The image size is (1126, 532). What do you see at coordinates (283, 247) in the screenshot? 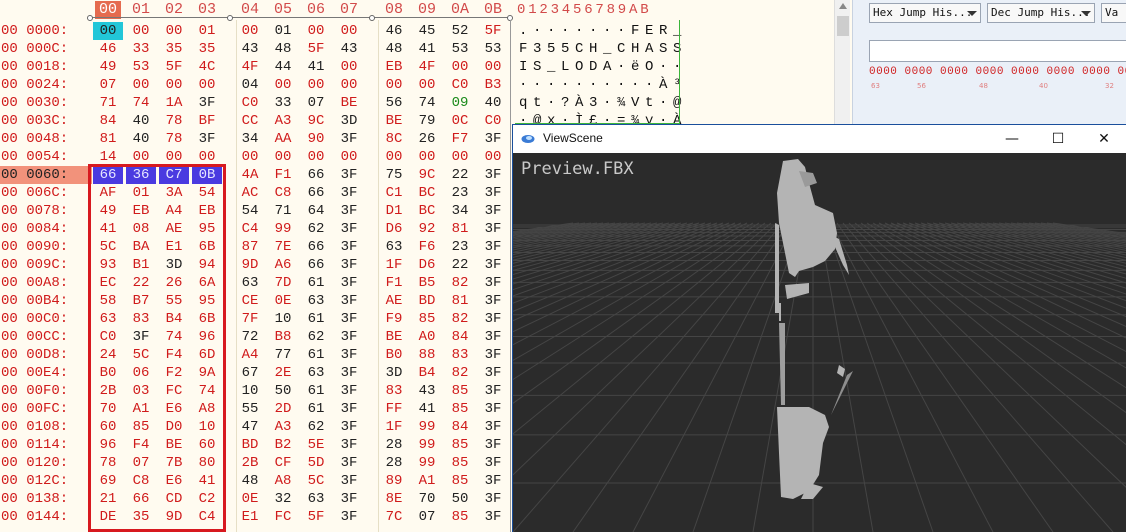
I see `hex-byte: 7E` at bounding box center [283, 247].